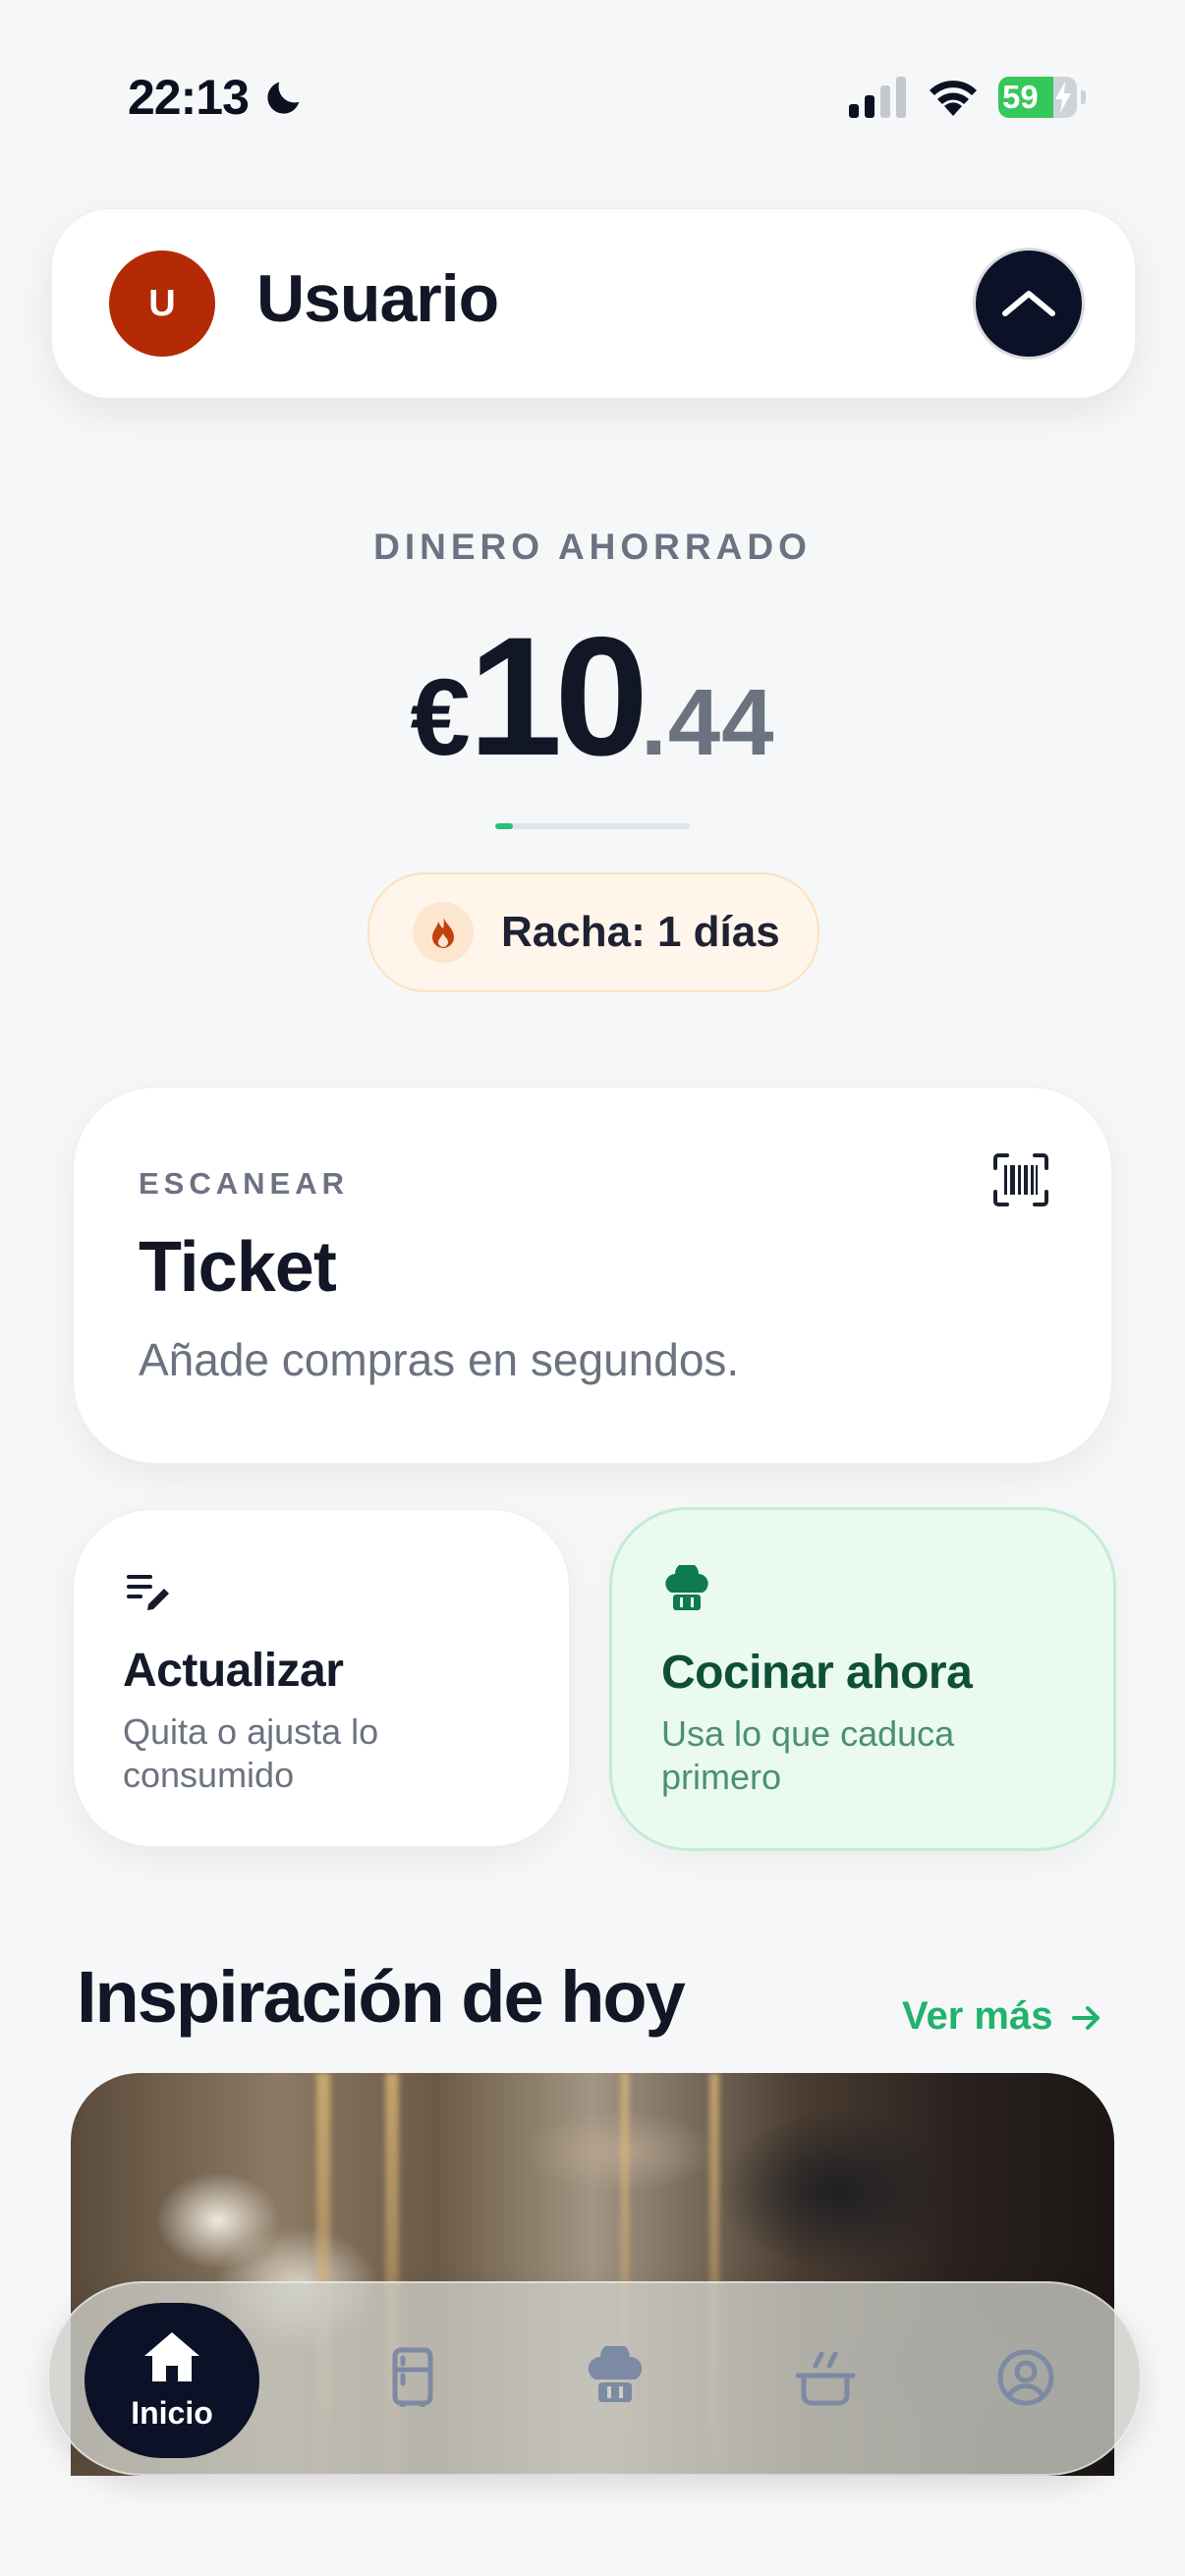  Describe the element at coordinates (189, 97) in the screenshot. I see `status-time: 22:13` at that location.